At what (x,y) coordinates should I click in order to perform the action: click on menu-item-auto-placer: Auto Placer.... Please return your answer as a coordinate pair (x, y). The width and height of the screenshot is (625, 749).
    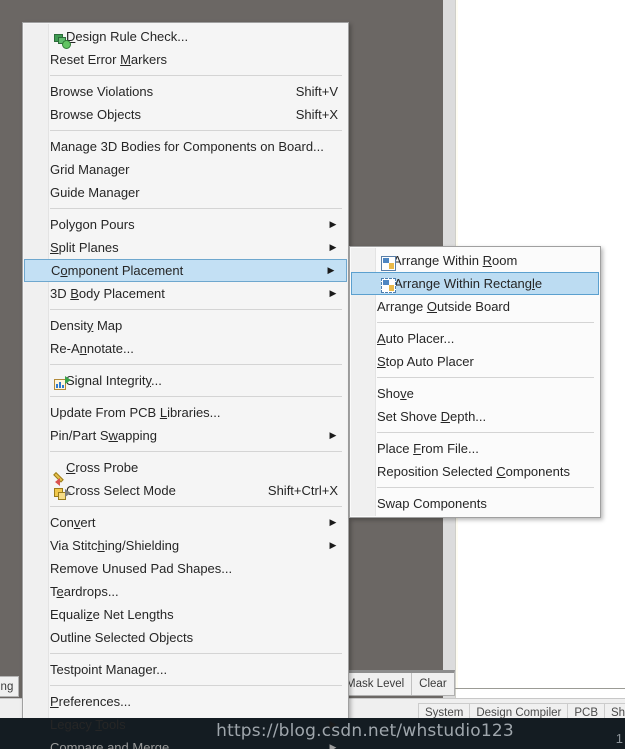
    Looking at the image, I should click on (475, 338).